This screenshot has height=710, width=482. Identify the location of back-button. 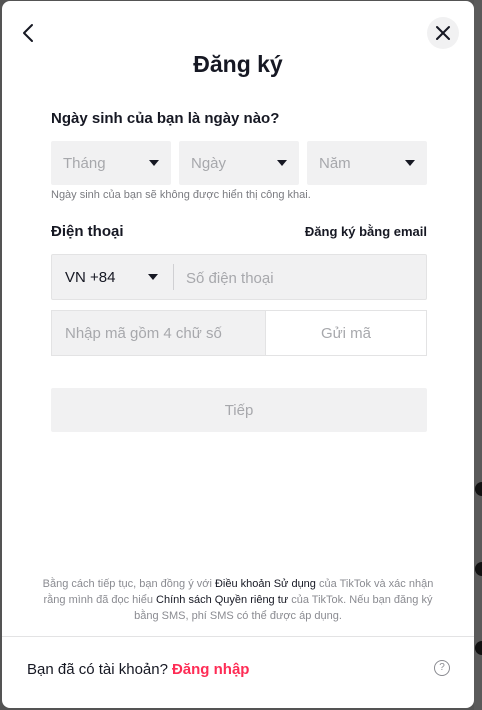
(28, 33).